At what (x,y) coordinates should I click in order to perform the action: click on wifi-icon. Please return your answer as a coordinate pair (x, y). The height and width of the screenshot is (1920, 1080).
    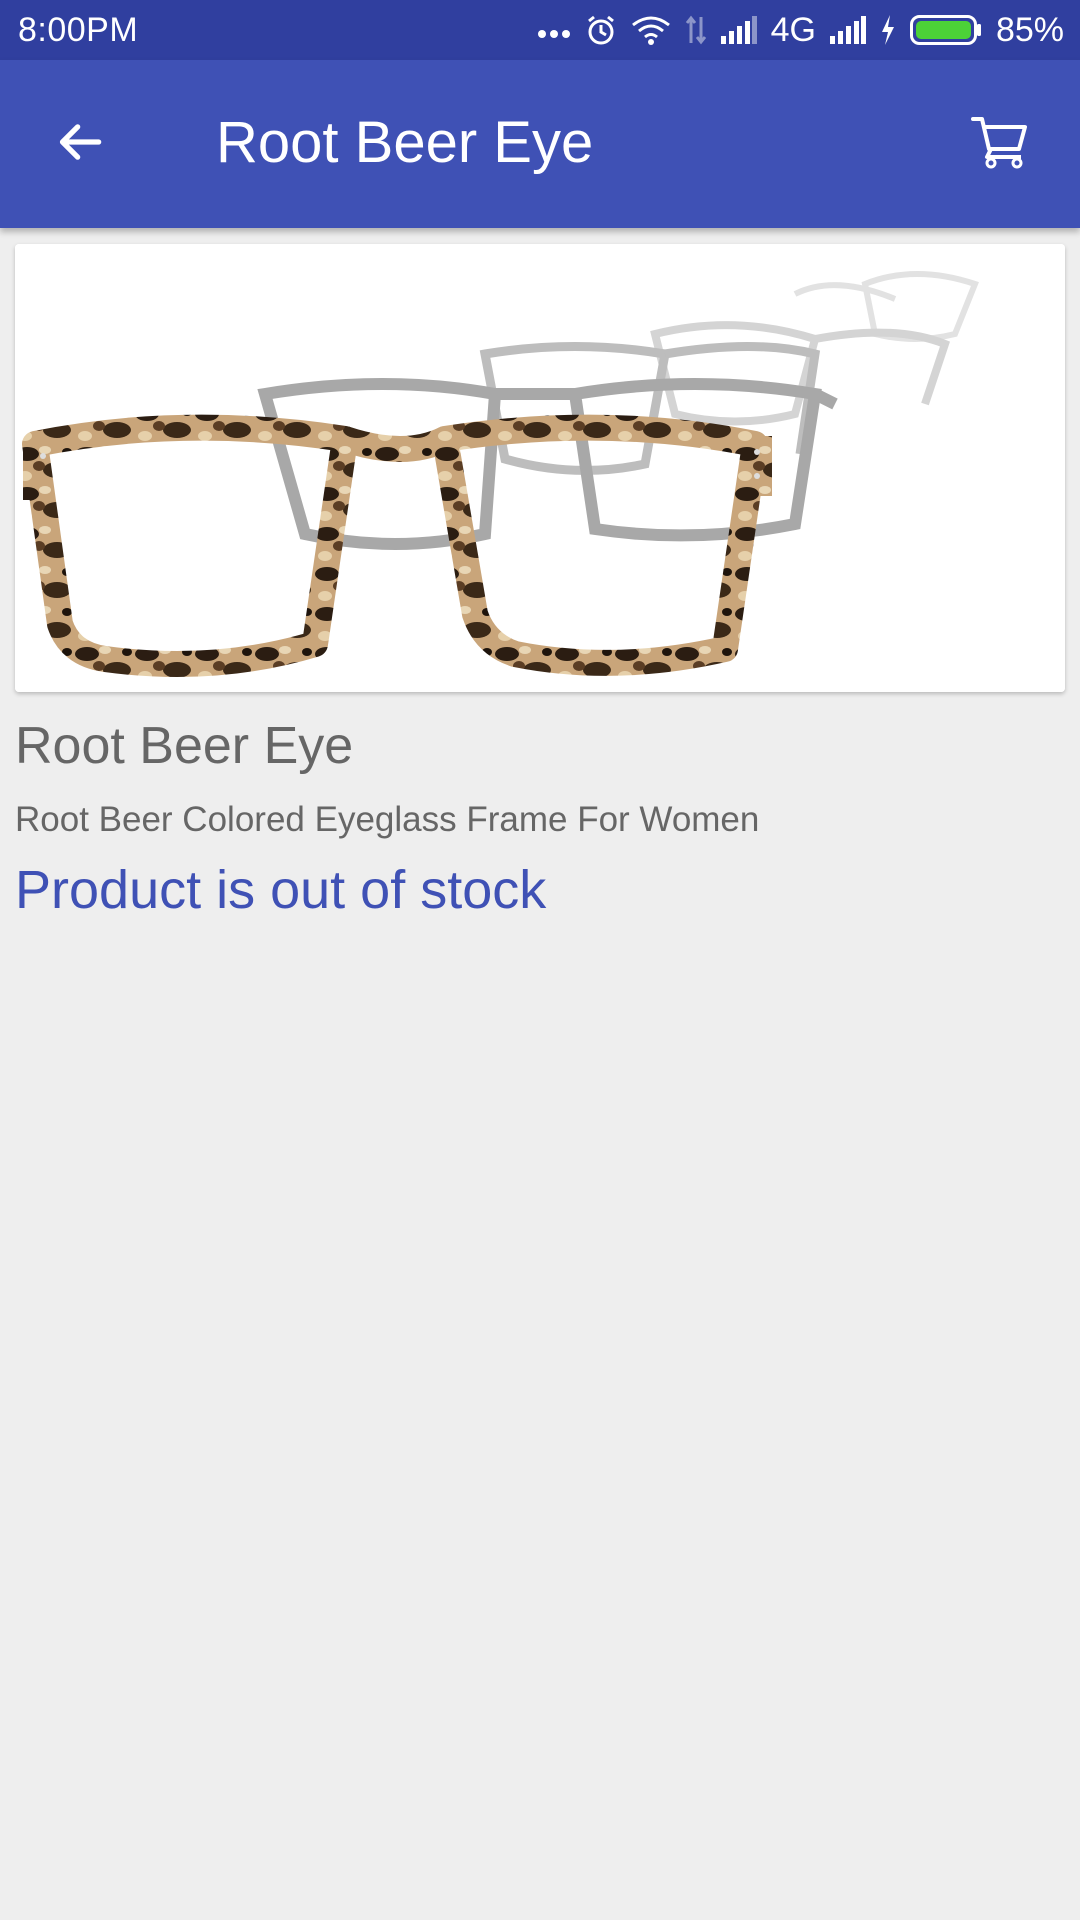
    Looking at the image, I should click on (651, 30).